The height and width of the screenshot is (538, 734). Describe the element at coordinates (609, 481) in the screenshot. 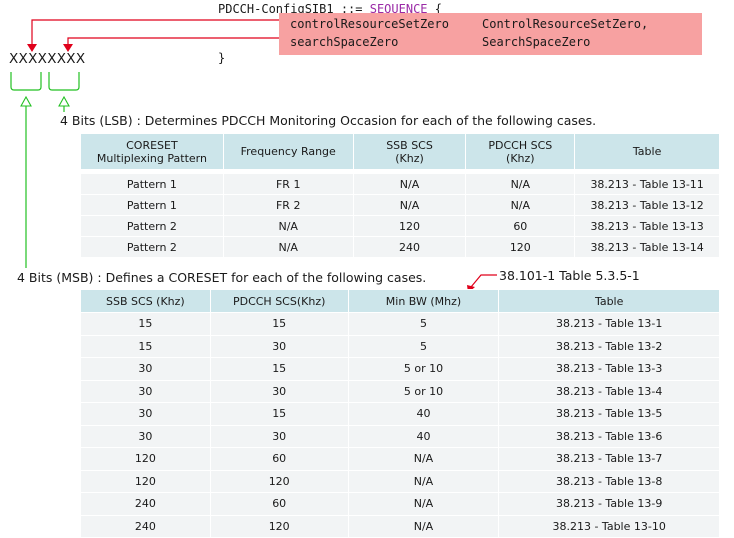

I see `table-cell-table: 38.213 - Table 13-8` at that location.